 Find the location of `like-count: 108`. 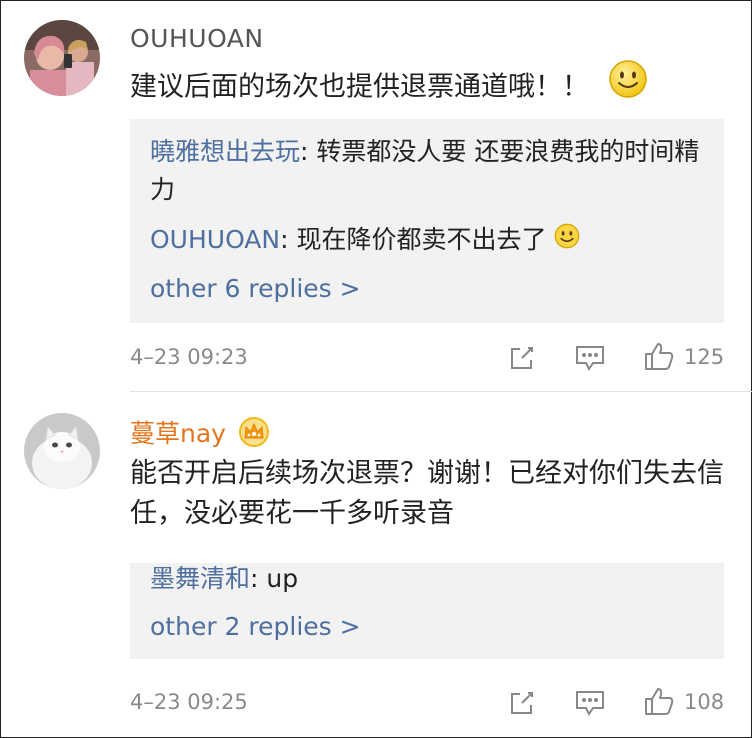

like-count: 108 is located at coordinates (704, 702).